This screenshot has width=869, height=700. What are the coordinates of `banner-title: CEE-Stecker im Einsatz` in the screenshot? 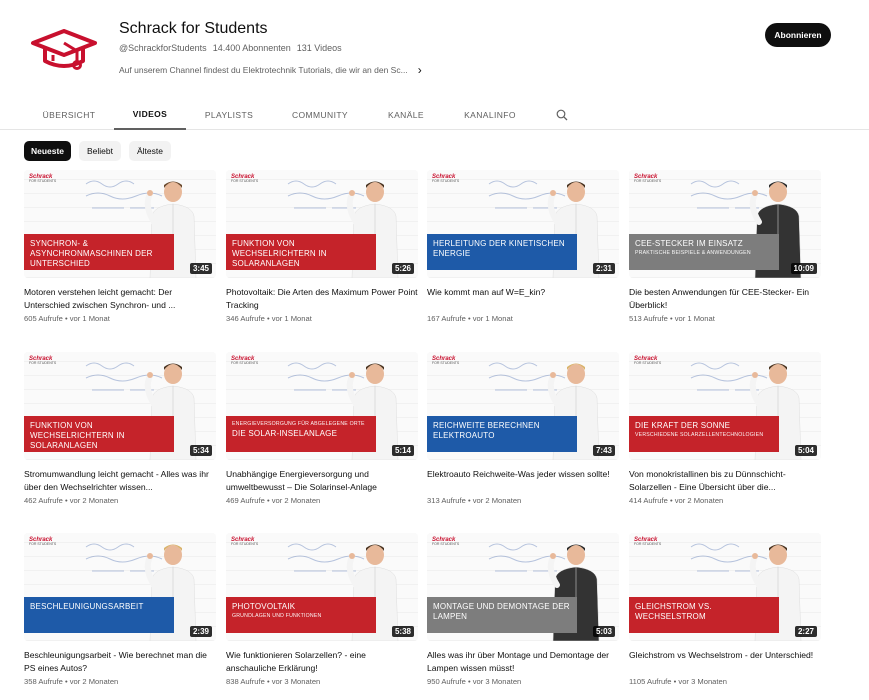 It's located at (689, 243).